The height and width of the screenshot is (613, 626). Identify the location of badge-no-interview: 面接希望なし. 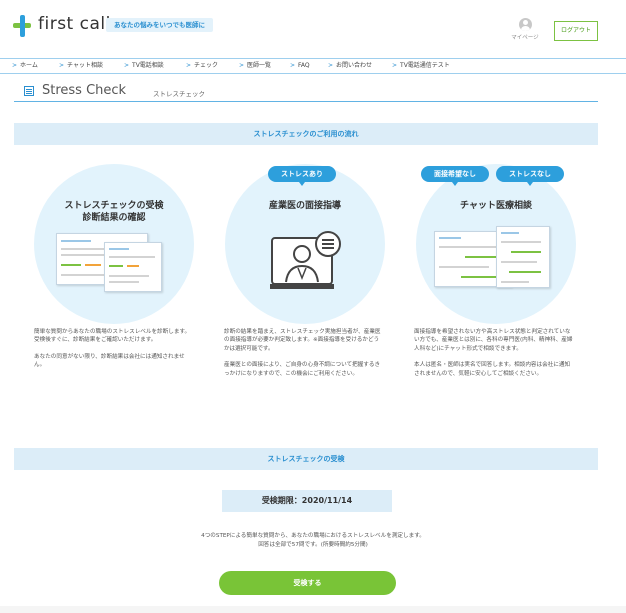
(455, 176).